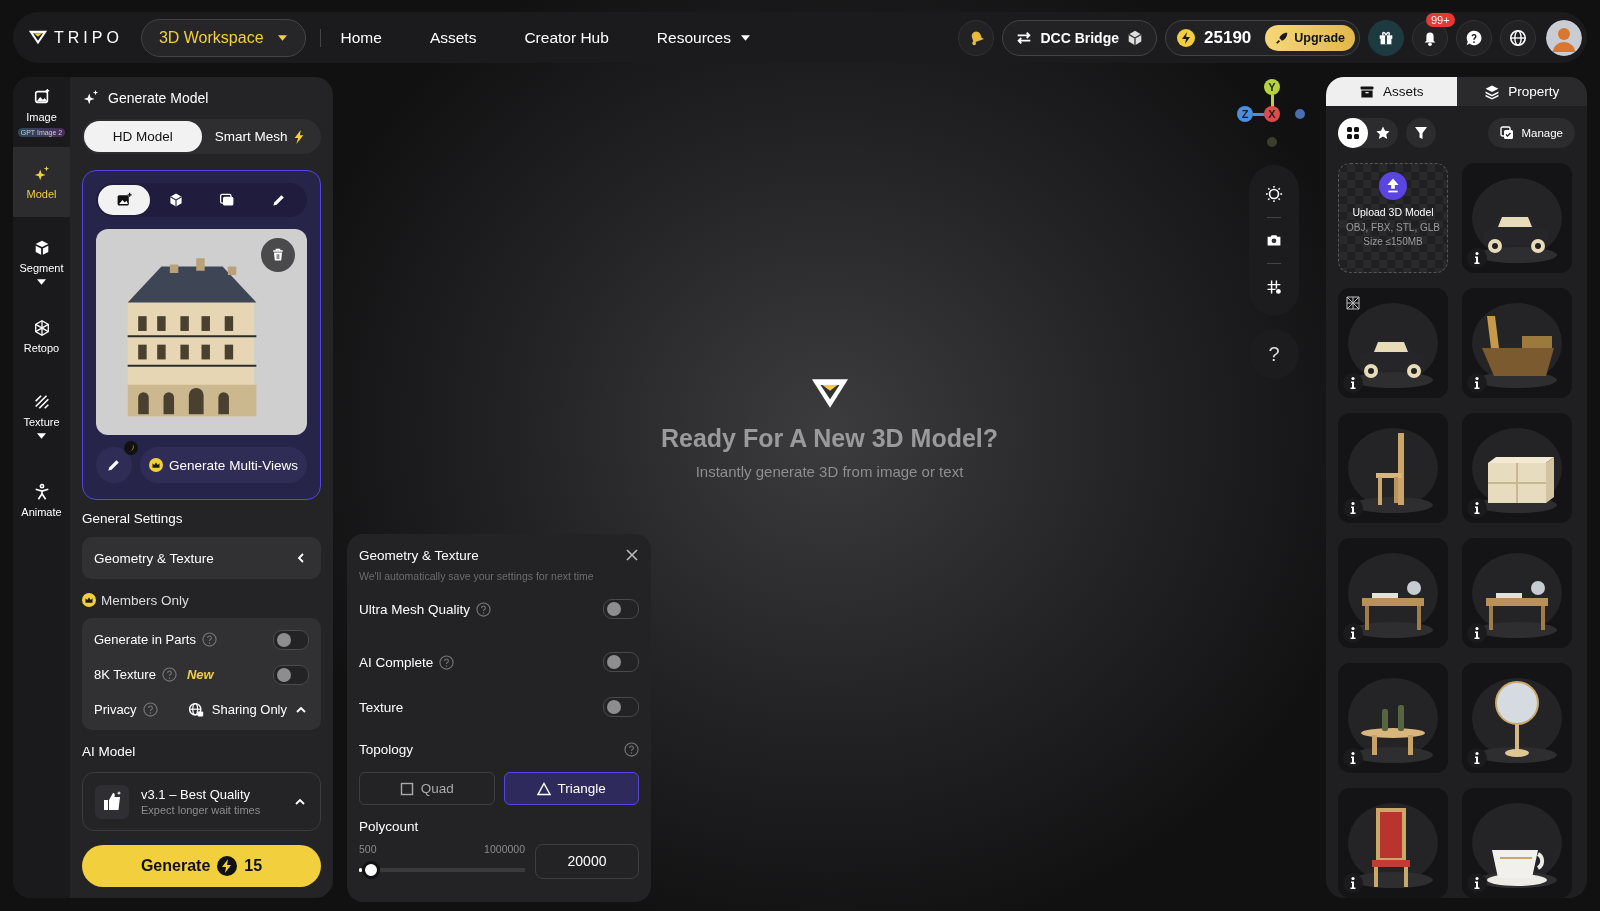 This screenshot has width=1600, height=911. I want to click on setting-label: AI Complete, so click(396, 662).